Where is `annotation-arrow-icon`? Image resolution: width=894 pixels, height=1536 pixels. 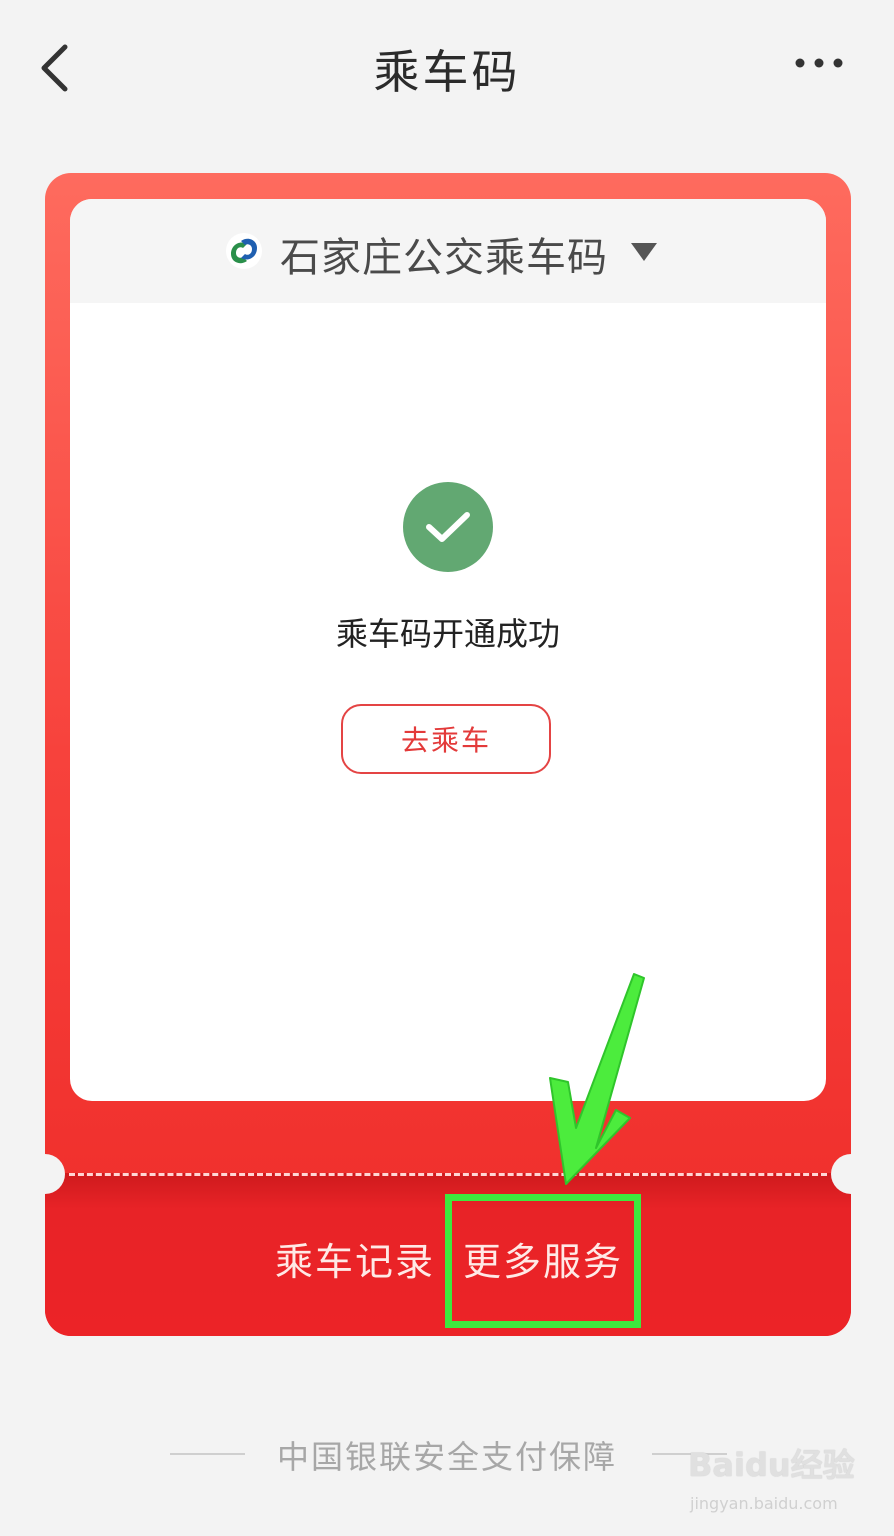 annotation-arrow-icon is located at coordinates (597, 1079).